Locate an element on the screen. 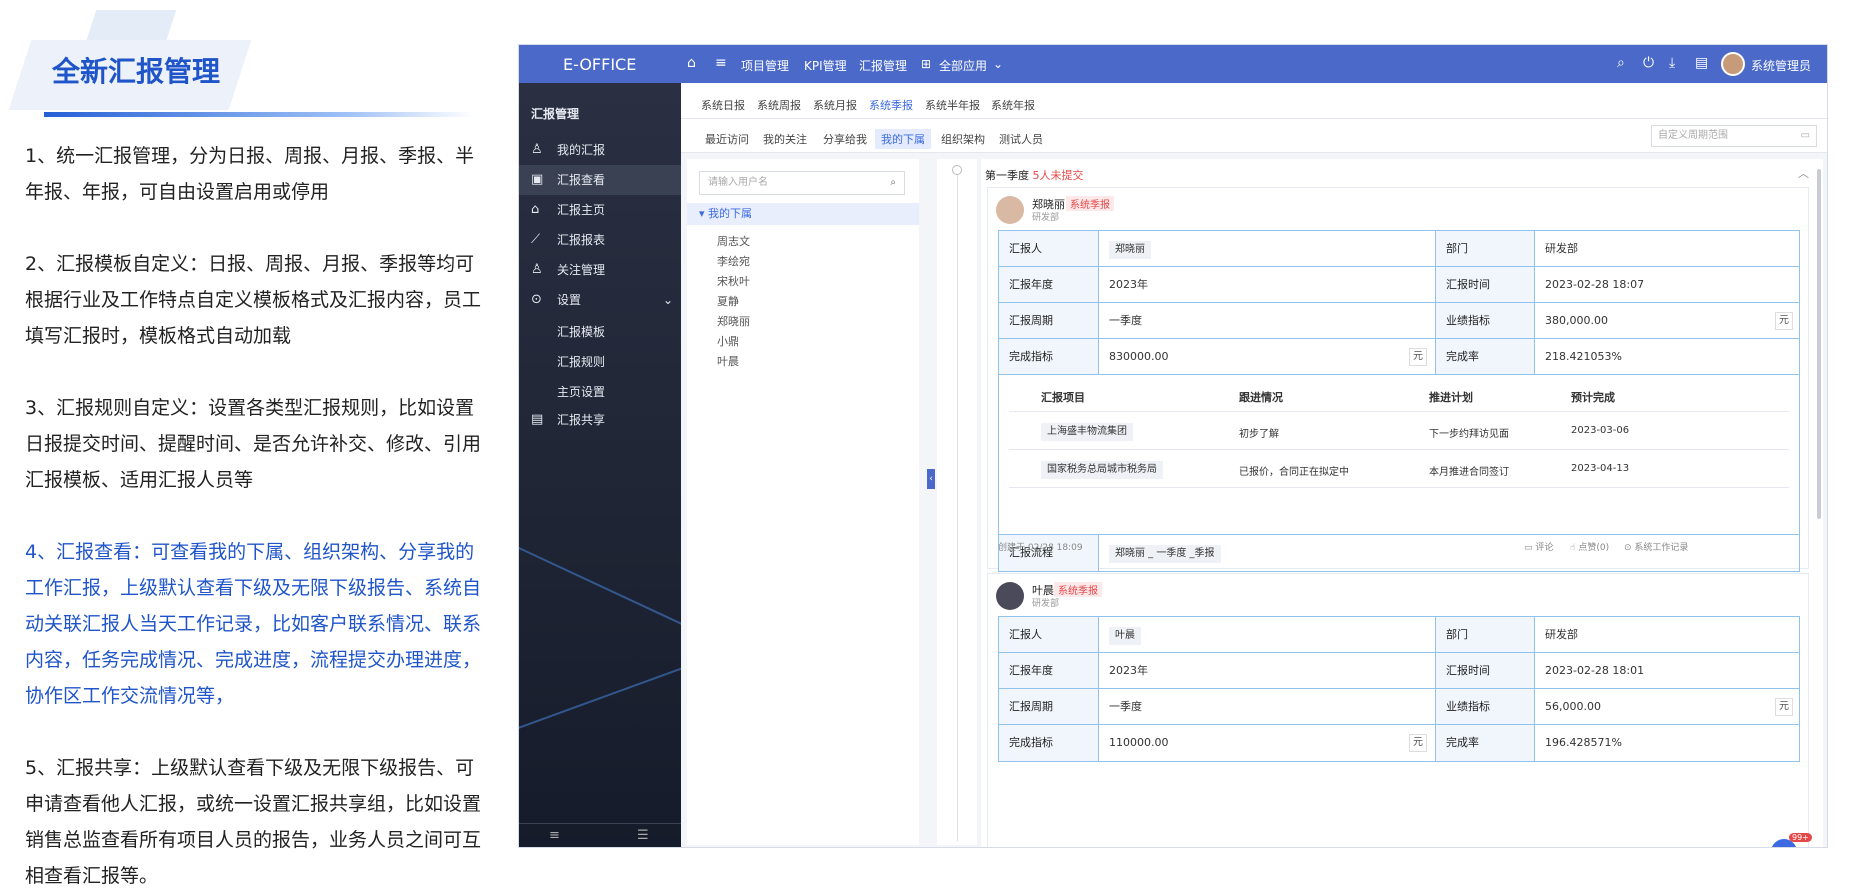 This screenshot has width=1855, height=895. tree-node: 周志文 is located at coordinates (733, 241).